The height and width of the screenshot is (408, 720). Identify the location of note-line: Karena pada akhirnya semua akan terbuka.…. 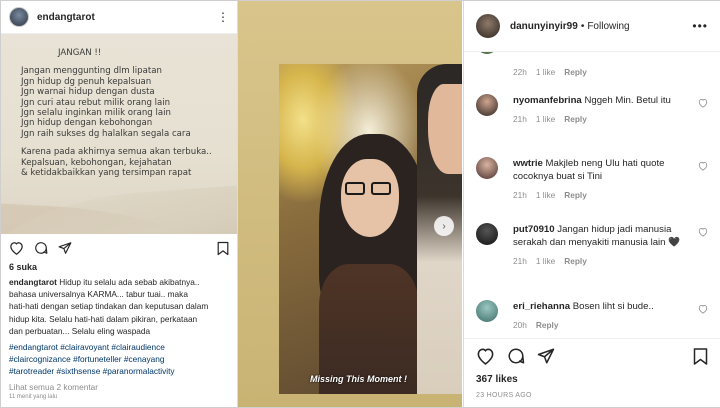
(116, 152).